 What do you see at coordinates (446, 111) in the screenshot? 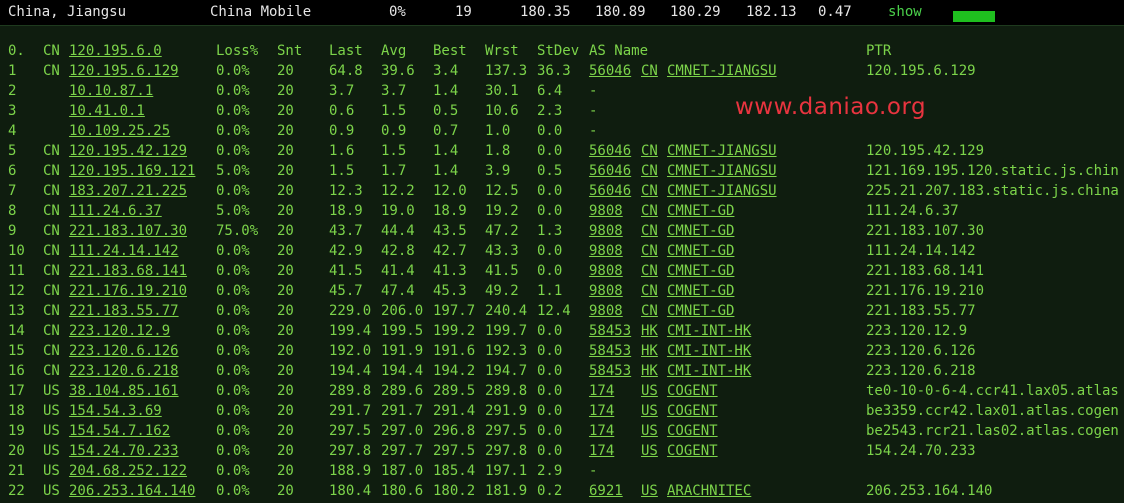
I see `cell-best: 0.5` at bounding box center [446, 111].